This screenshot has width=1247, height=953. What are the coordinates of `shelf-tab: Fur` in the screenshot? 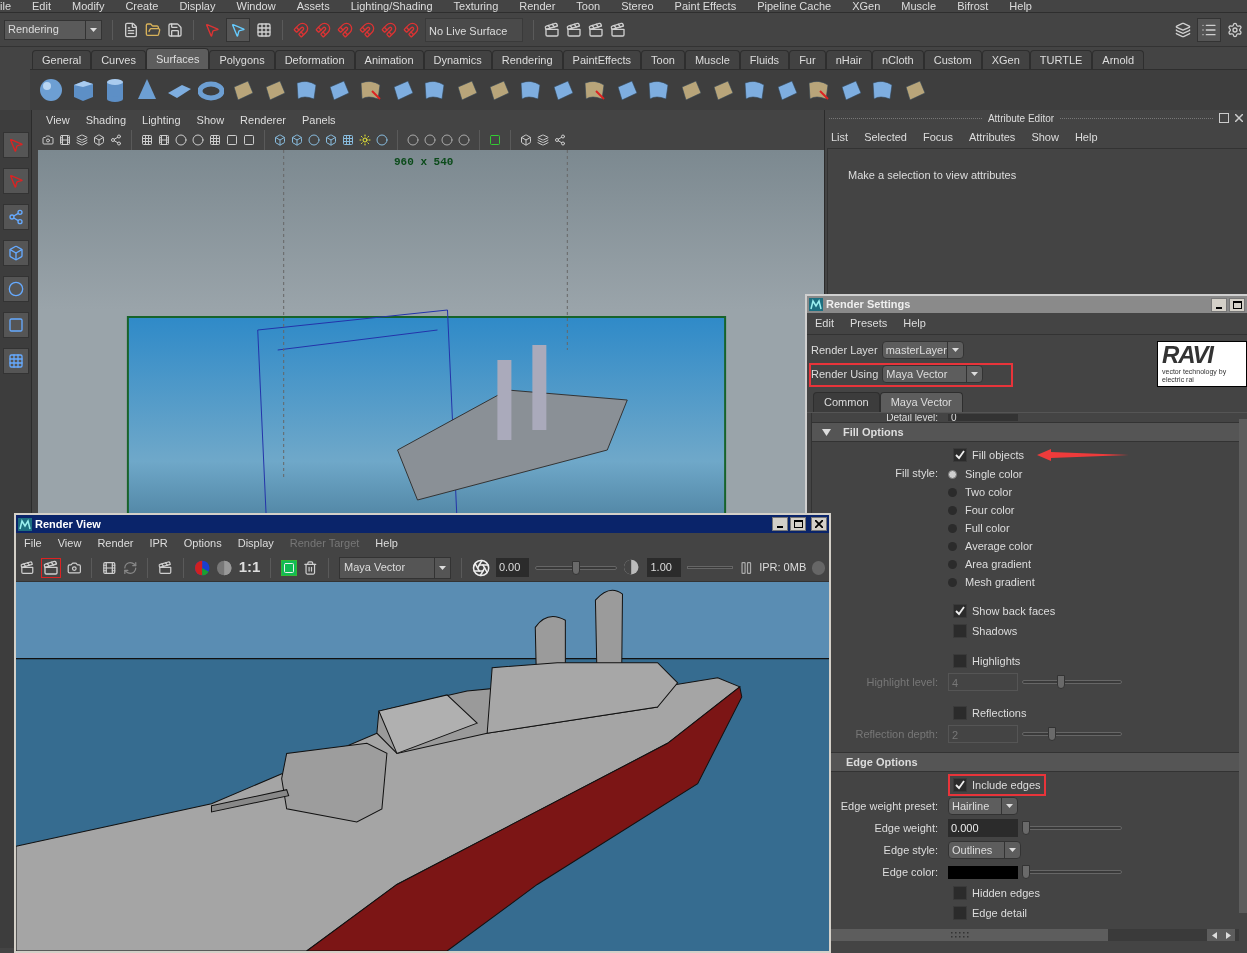 It's located at (807, 59).